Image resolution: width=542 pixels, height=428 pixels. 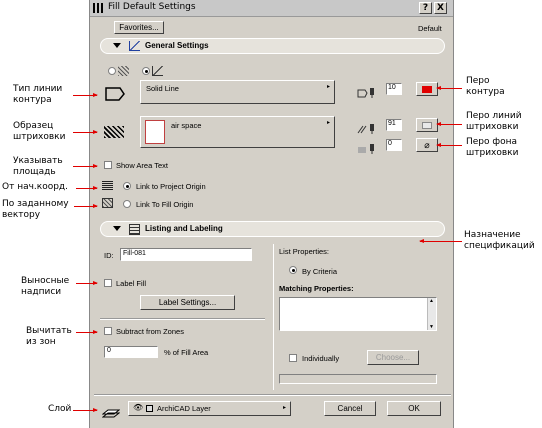 I want to click on bg-pen-input: 0, so click(x=394, y=145).